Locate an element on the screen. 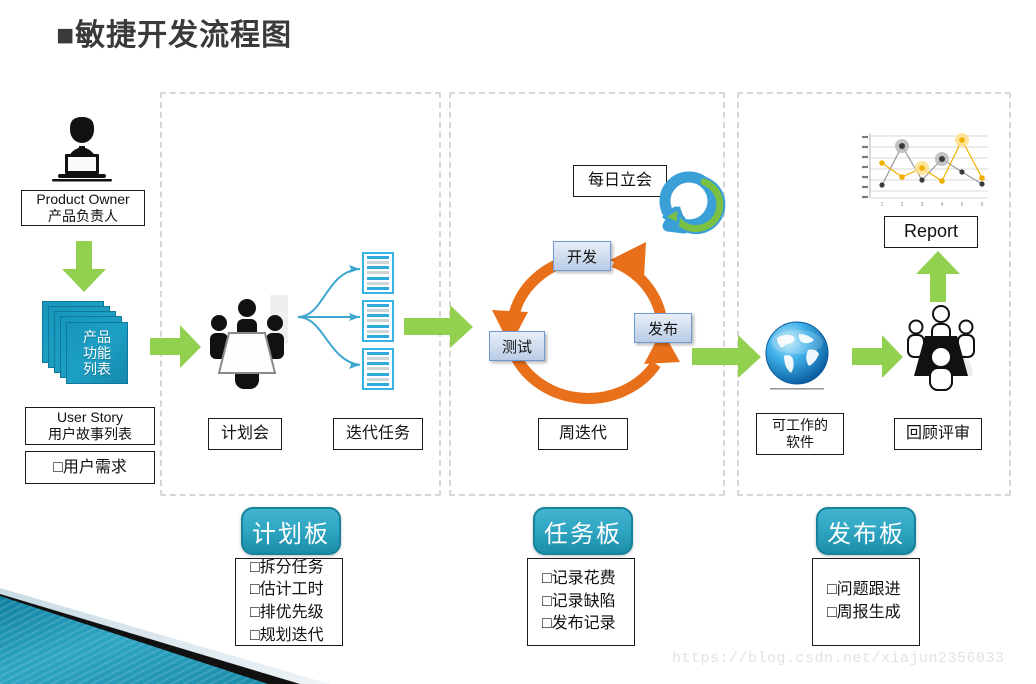 This screenshot has width=1036, height=684. board-item: □规划迭代 is located at coordinates (287, 635).